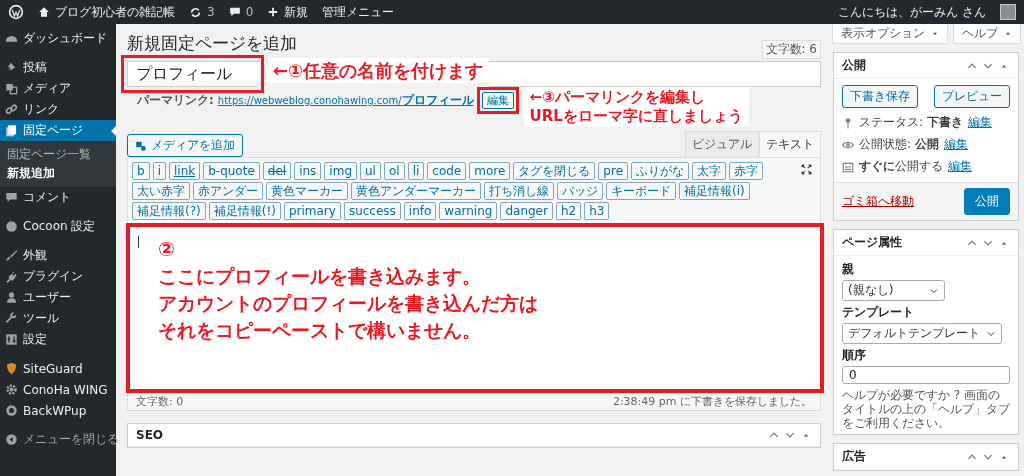 This screenshot has height=476, width=1024. Describe the element at coordinates (228, 191) in the screenshot. I see `quicktag-button: 赤アンダー` at that location.